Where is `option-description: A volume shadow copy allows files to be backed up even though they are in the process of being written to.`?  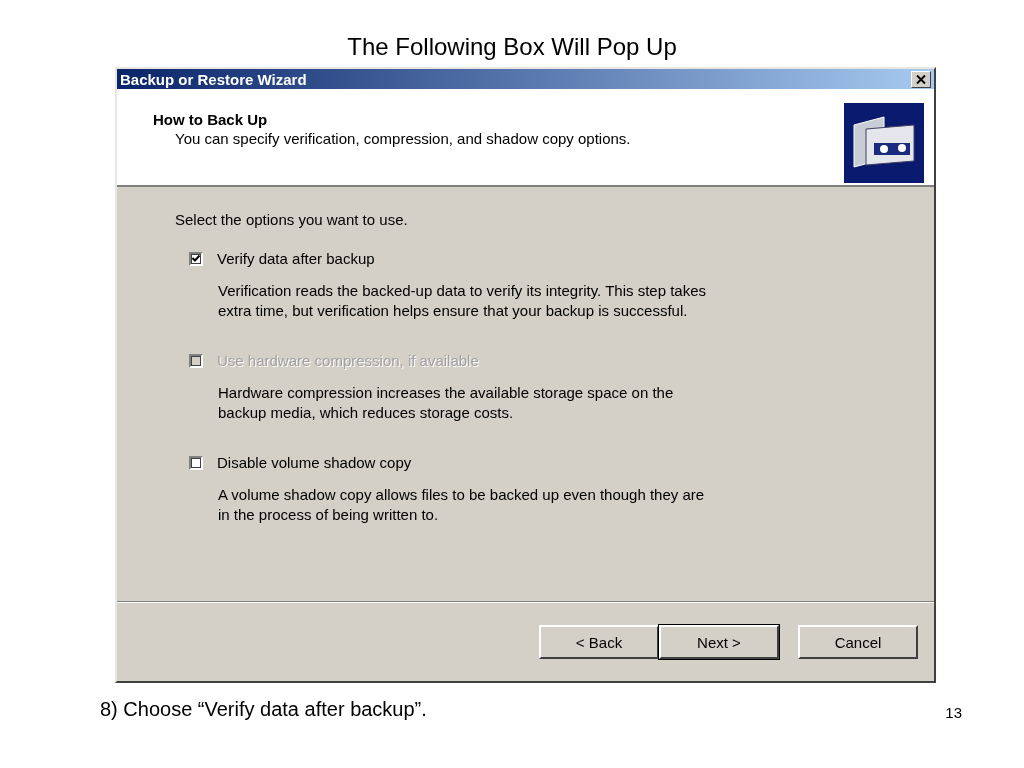 option-description: A volume shadow copy allows files to be backed up even though they are in the process of being written to. is located at coordinates (462, 504).